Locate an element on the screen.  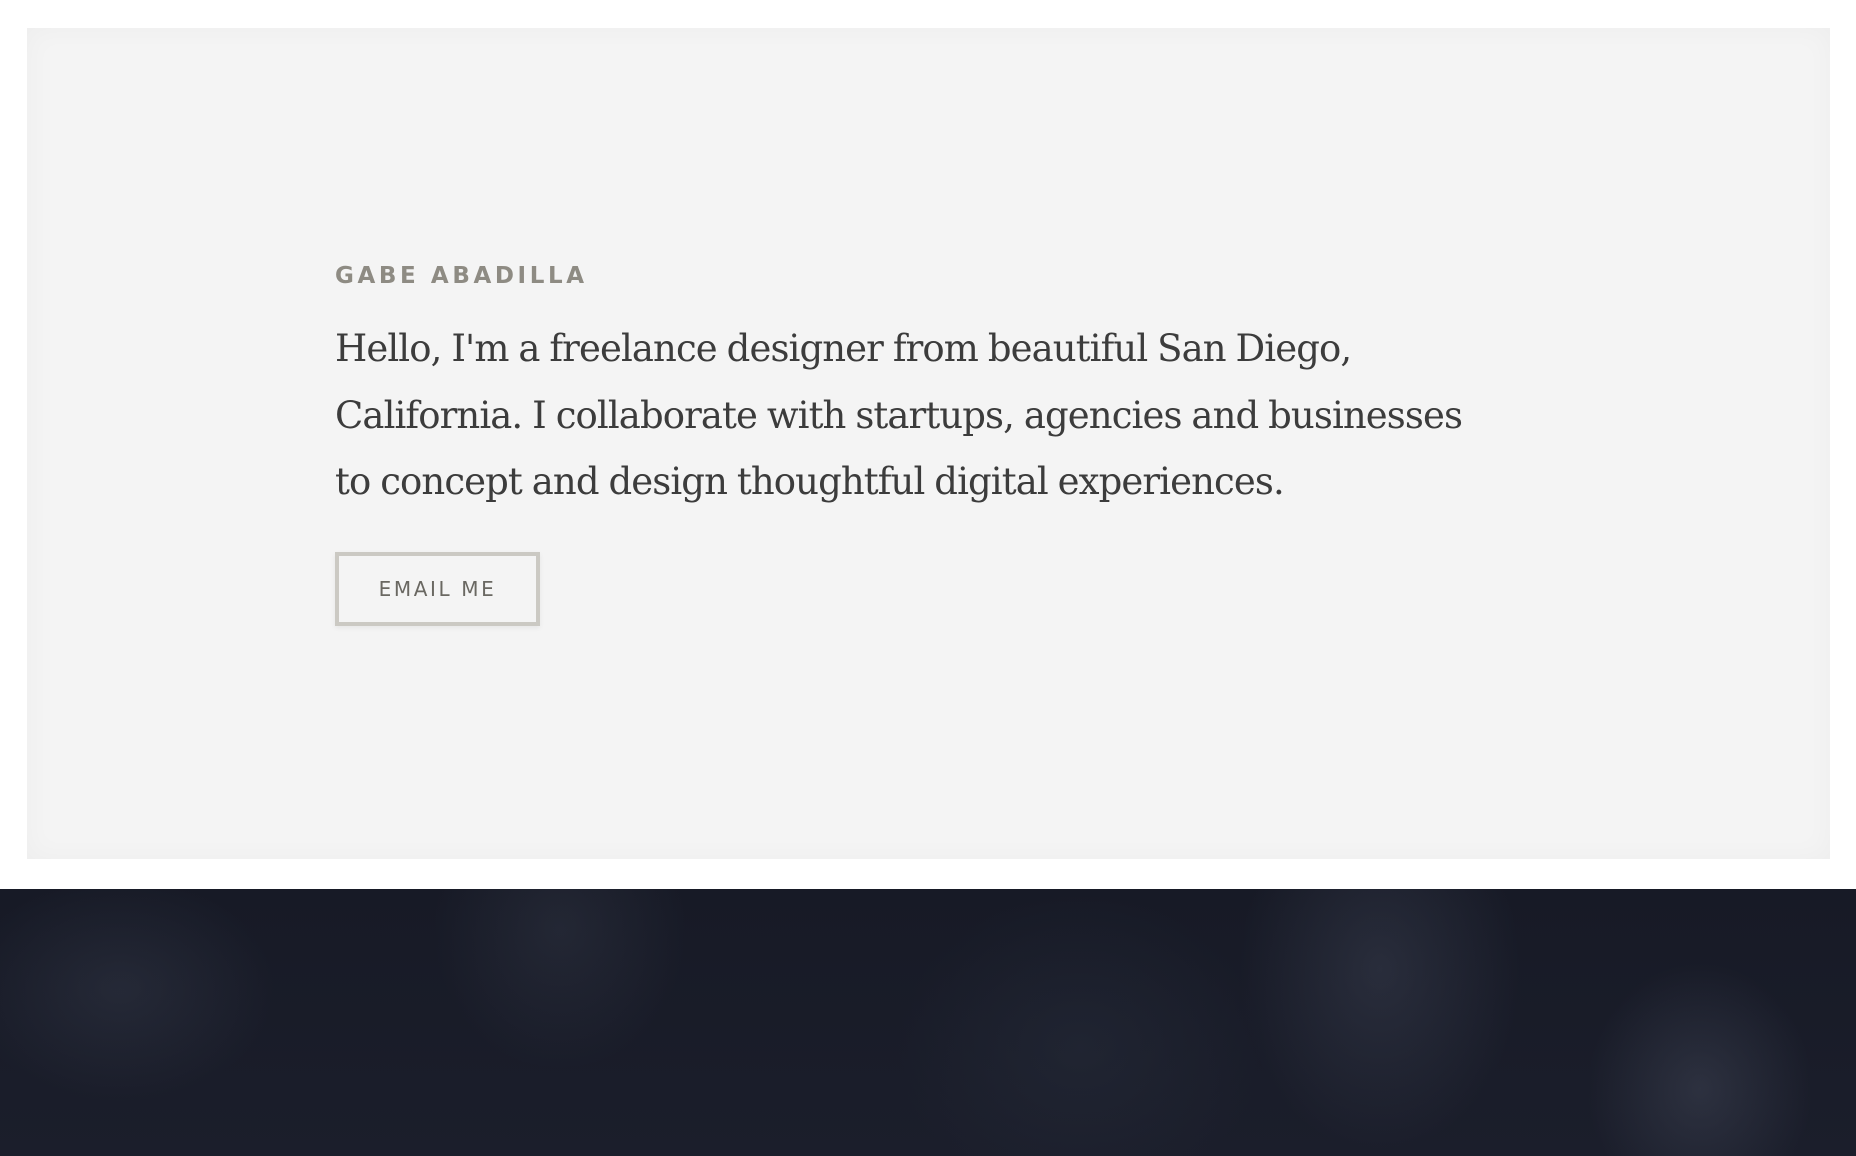
designer-name: GABE ABADILLA is located at coordinates (461, 276).